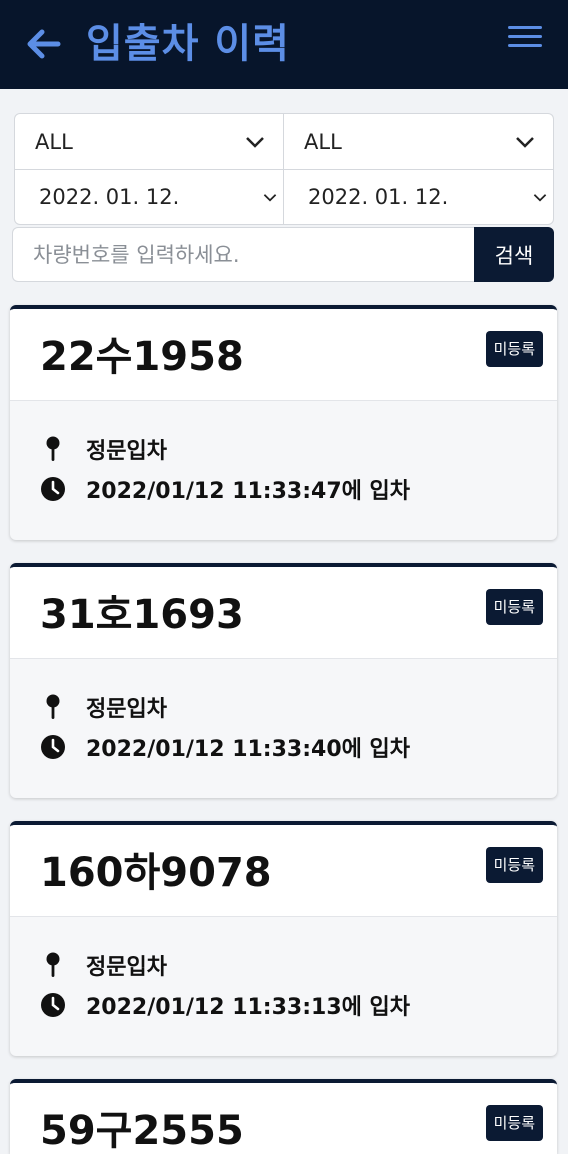 The image size is (568, 1154). What do you see at coordinates (323, 141) in the screenshot?
I see `filter-select-2-value: ALL` at bounding box center [323, 141].